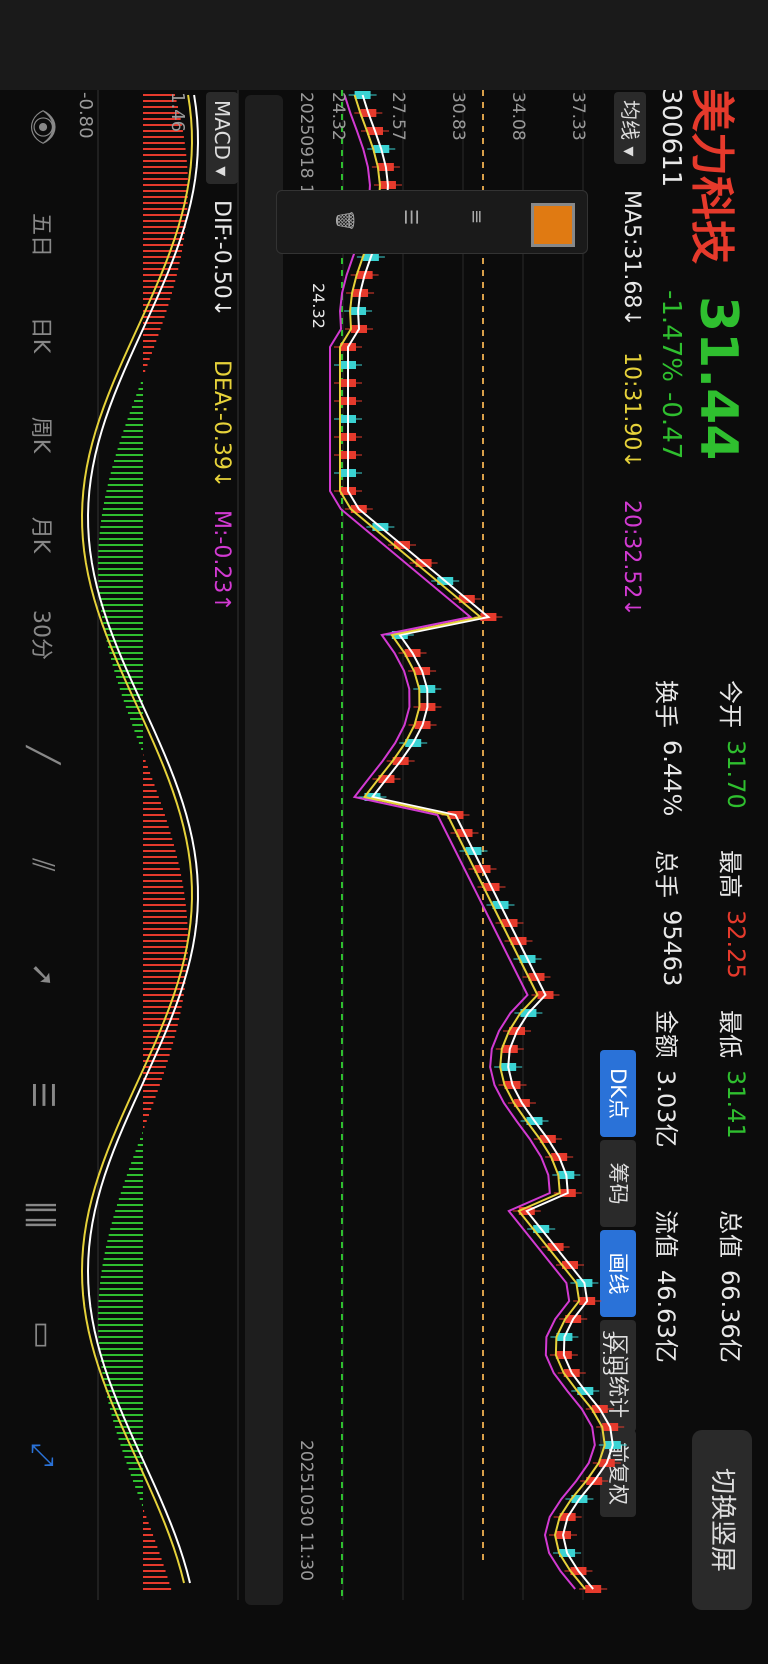 This screenshot has width=768, height=1664. What do you see at coordinates (43, 435) in the screenshot?
I see `period-3: 周K` at bounding box center [43, 435].